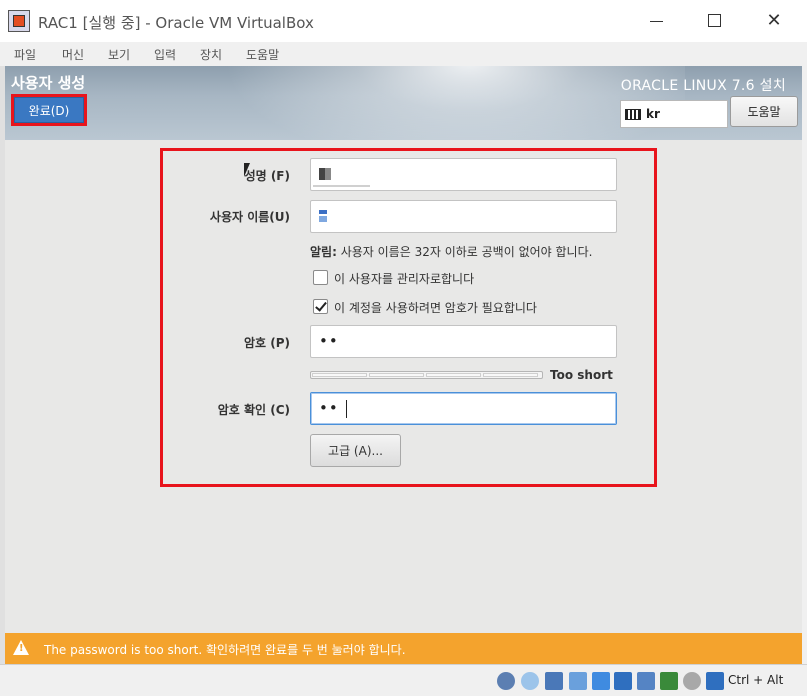  Describe the element at coordinates (403, 680) in the screenshot. I see `status-bar: Ctrl + Alt` at that location.